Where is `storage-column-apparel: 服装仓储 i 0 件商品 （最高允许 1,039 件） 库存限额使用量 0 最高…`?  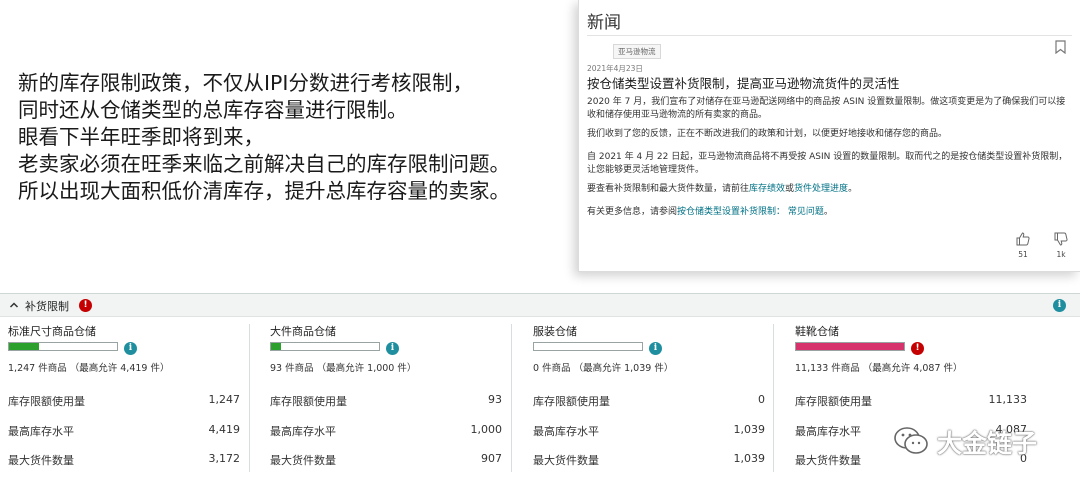
storage-column-apparel: 服装仓储 i 0 件商品 （最高允许 1,039 件） 库存限额使用量 0 最高… is located at coordinates (656, 404).